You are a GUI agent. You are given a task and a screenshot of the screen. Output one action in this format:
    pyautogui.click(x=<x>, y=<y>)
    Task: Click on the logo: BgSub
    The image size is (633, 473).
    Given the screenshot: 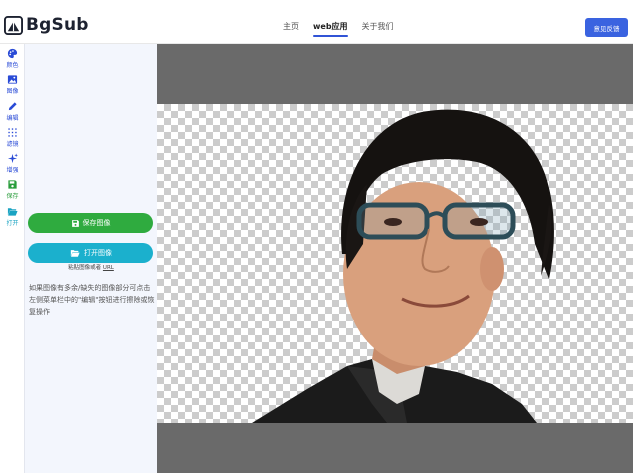 What is the action you would take?
    pyautogui.click(x=46, y=25)
    